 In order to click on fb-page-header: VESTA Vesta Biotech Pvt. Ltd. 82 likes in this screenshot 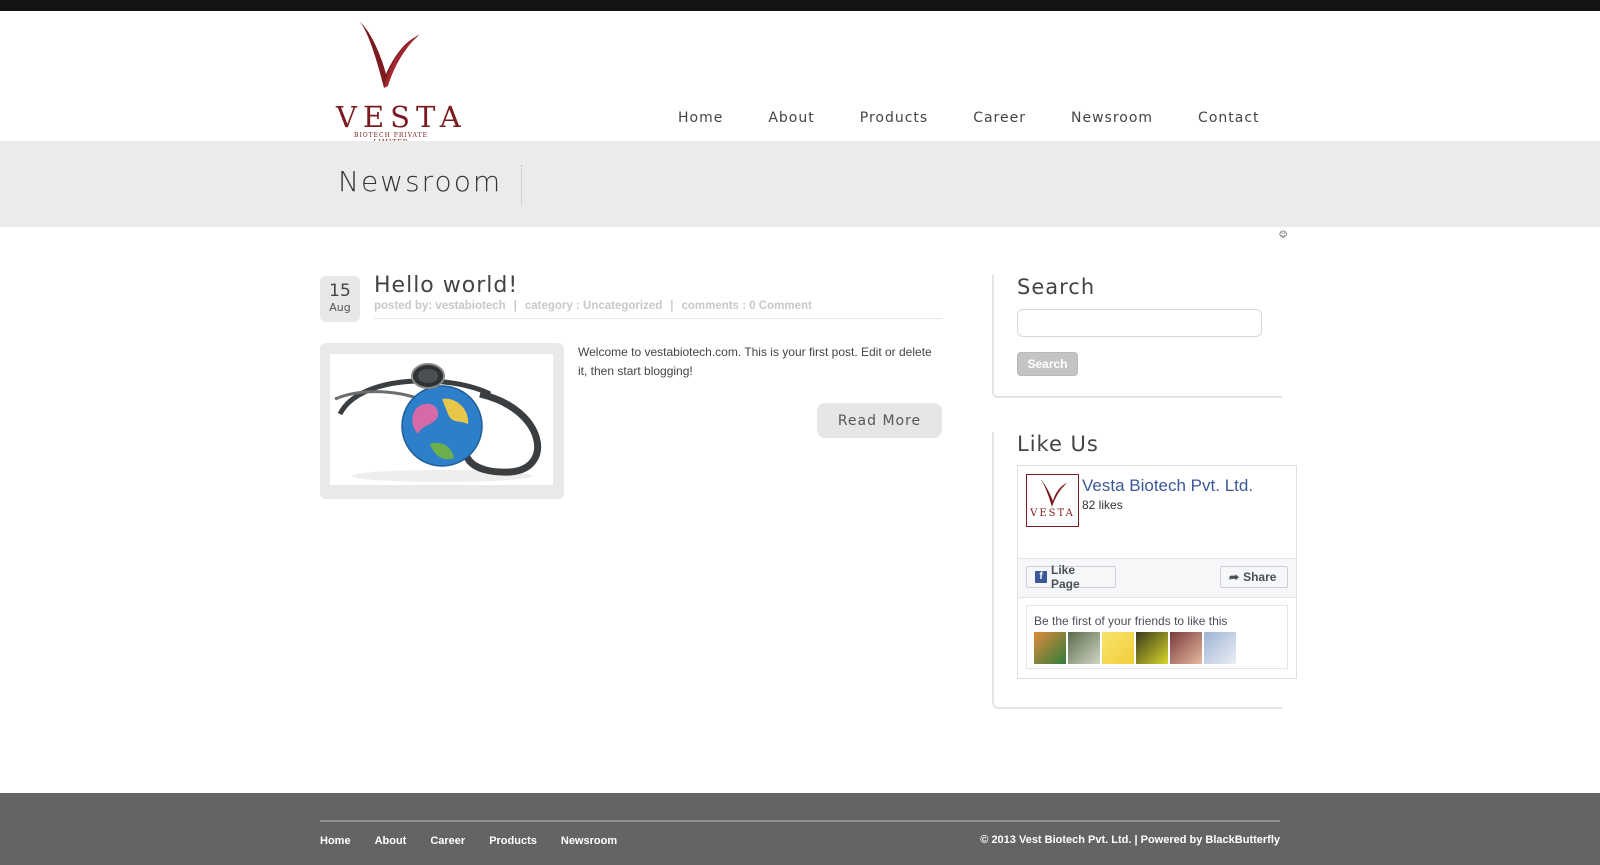, I will do `click(1157, 512)`.